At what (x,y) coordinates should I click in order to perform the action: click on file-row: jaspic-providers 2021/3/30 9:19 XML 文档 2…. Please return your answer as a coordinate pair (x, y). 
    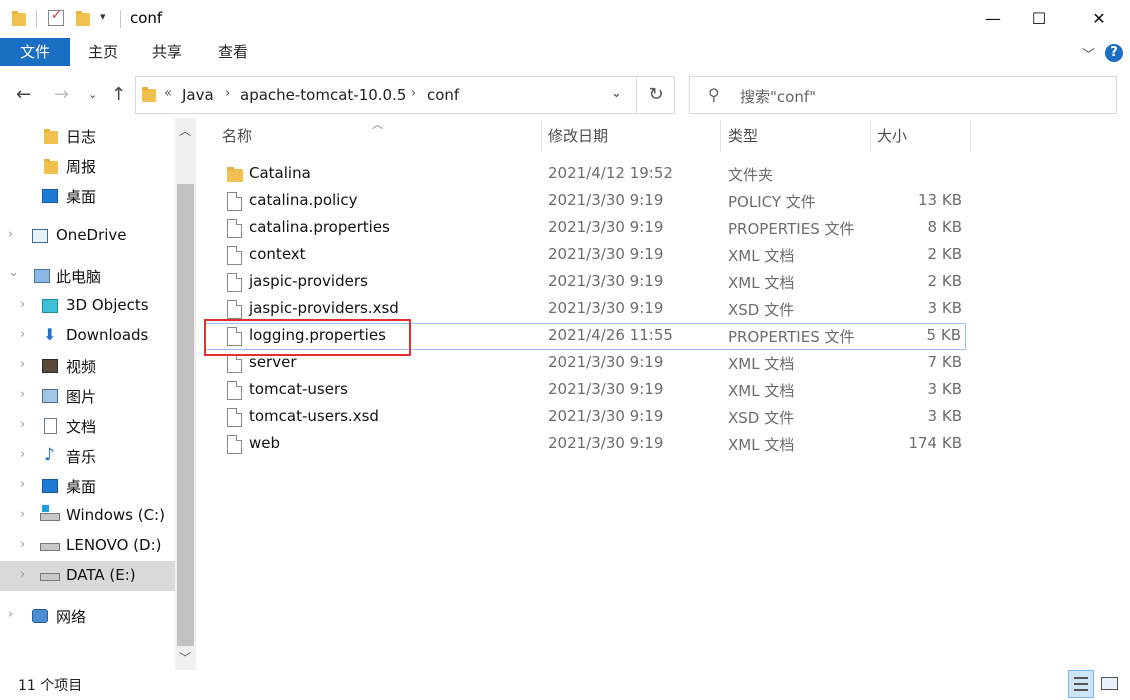
    Looking at the image, I should click on (585, 282).